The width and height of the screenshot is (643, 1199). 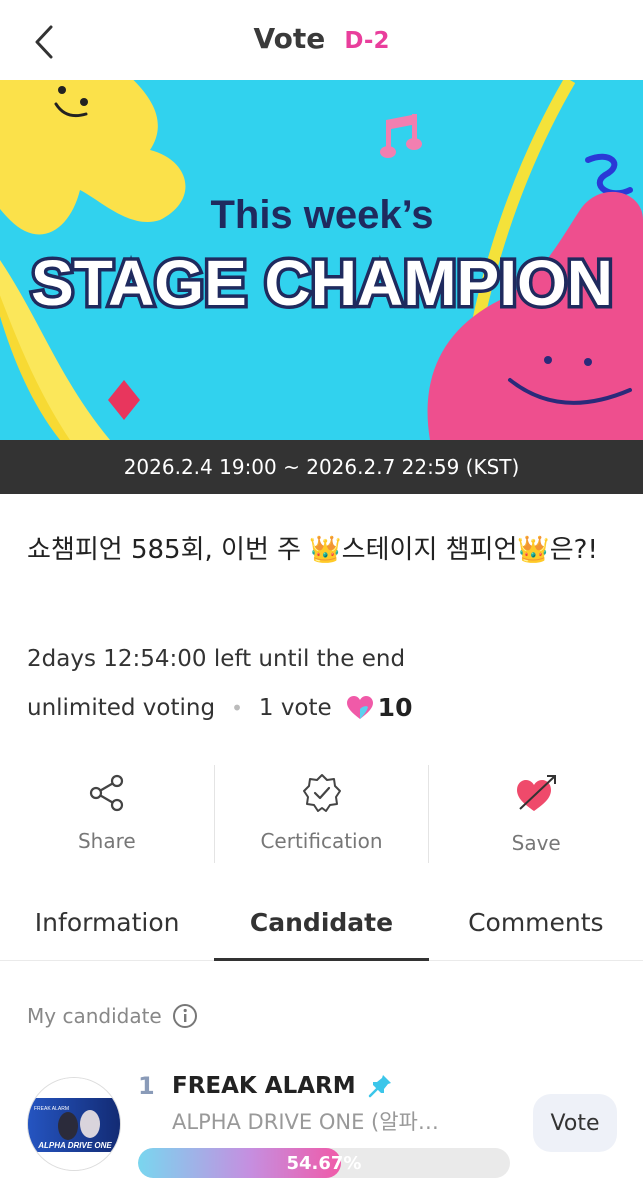 What do you see at coordinates (321, 841) in the screenshot?
I see `certification-label: Certification` at bounding box center [321, 841].